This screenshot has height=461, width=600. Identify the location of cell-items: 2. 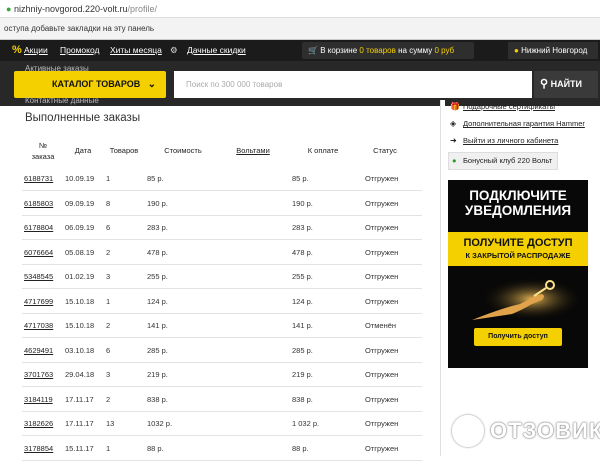
(108, 399).